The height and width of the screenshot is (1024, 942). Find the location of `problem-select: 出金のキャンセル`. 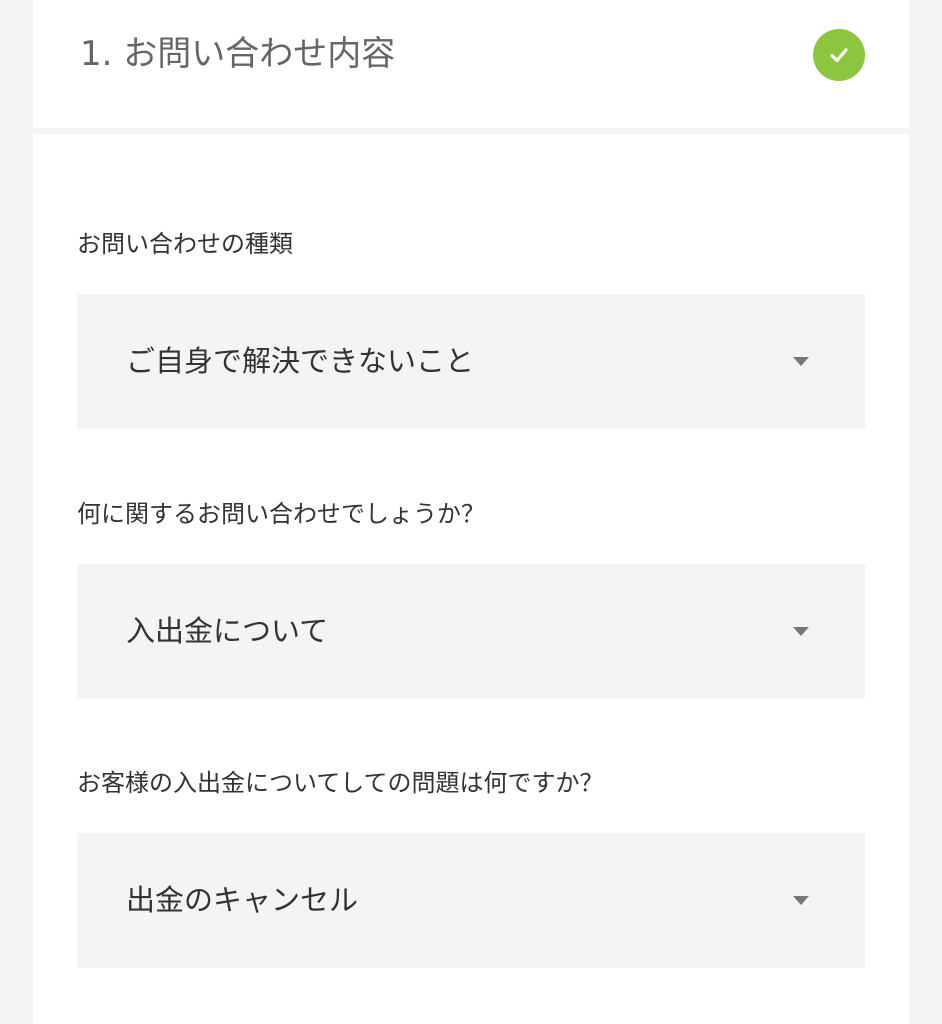

problem-select: 出金のキャンセル is located at coordinates (471, 900).